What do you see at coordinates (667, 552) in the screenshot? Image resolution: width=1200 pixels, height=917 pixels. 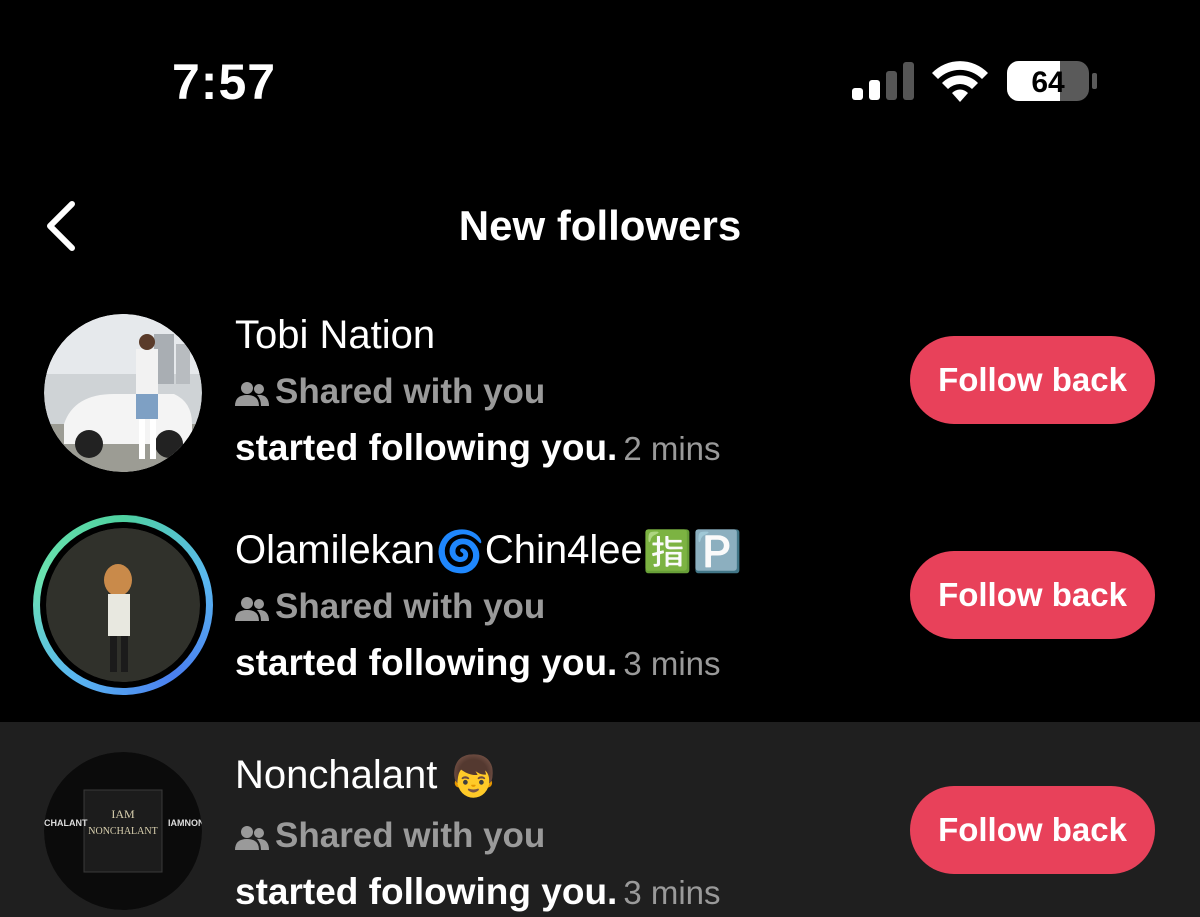 I see `japanese-reserved-emoji: 🈯` at bounding box center [667, 552].